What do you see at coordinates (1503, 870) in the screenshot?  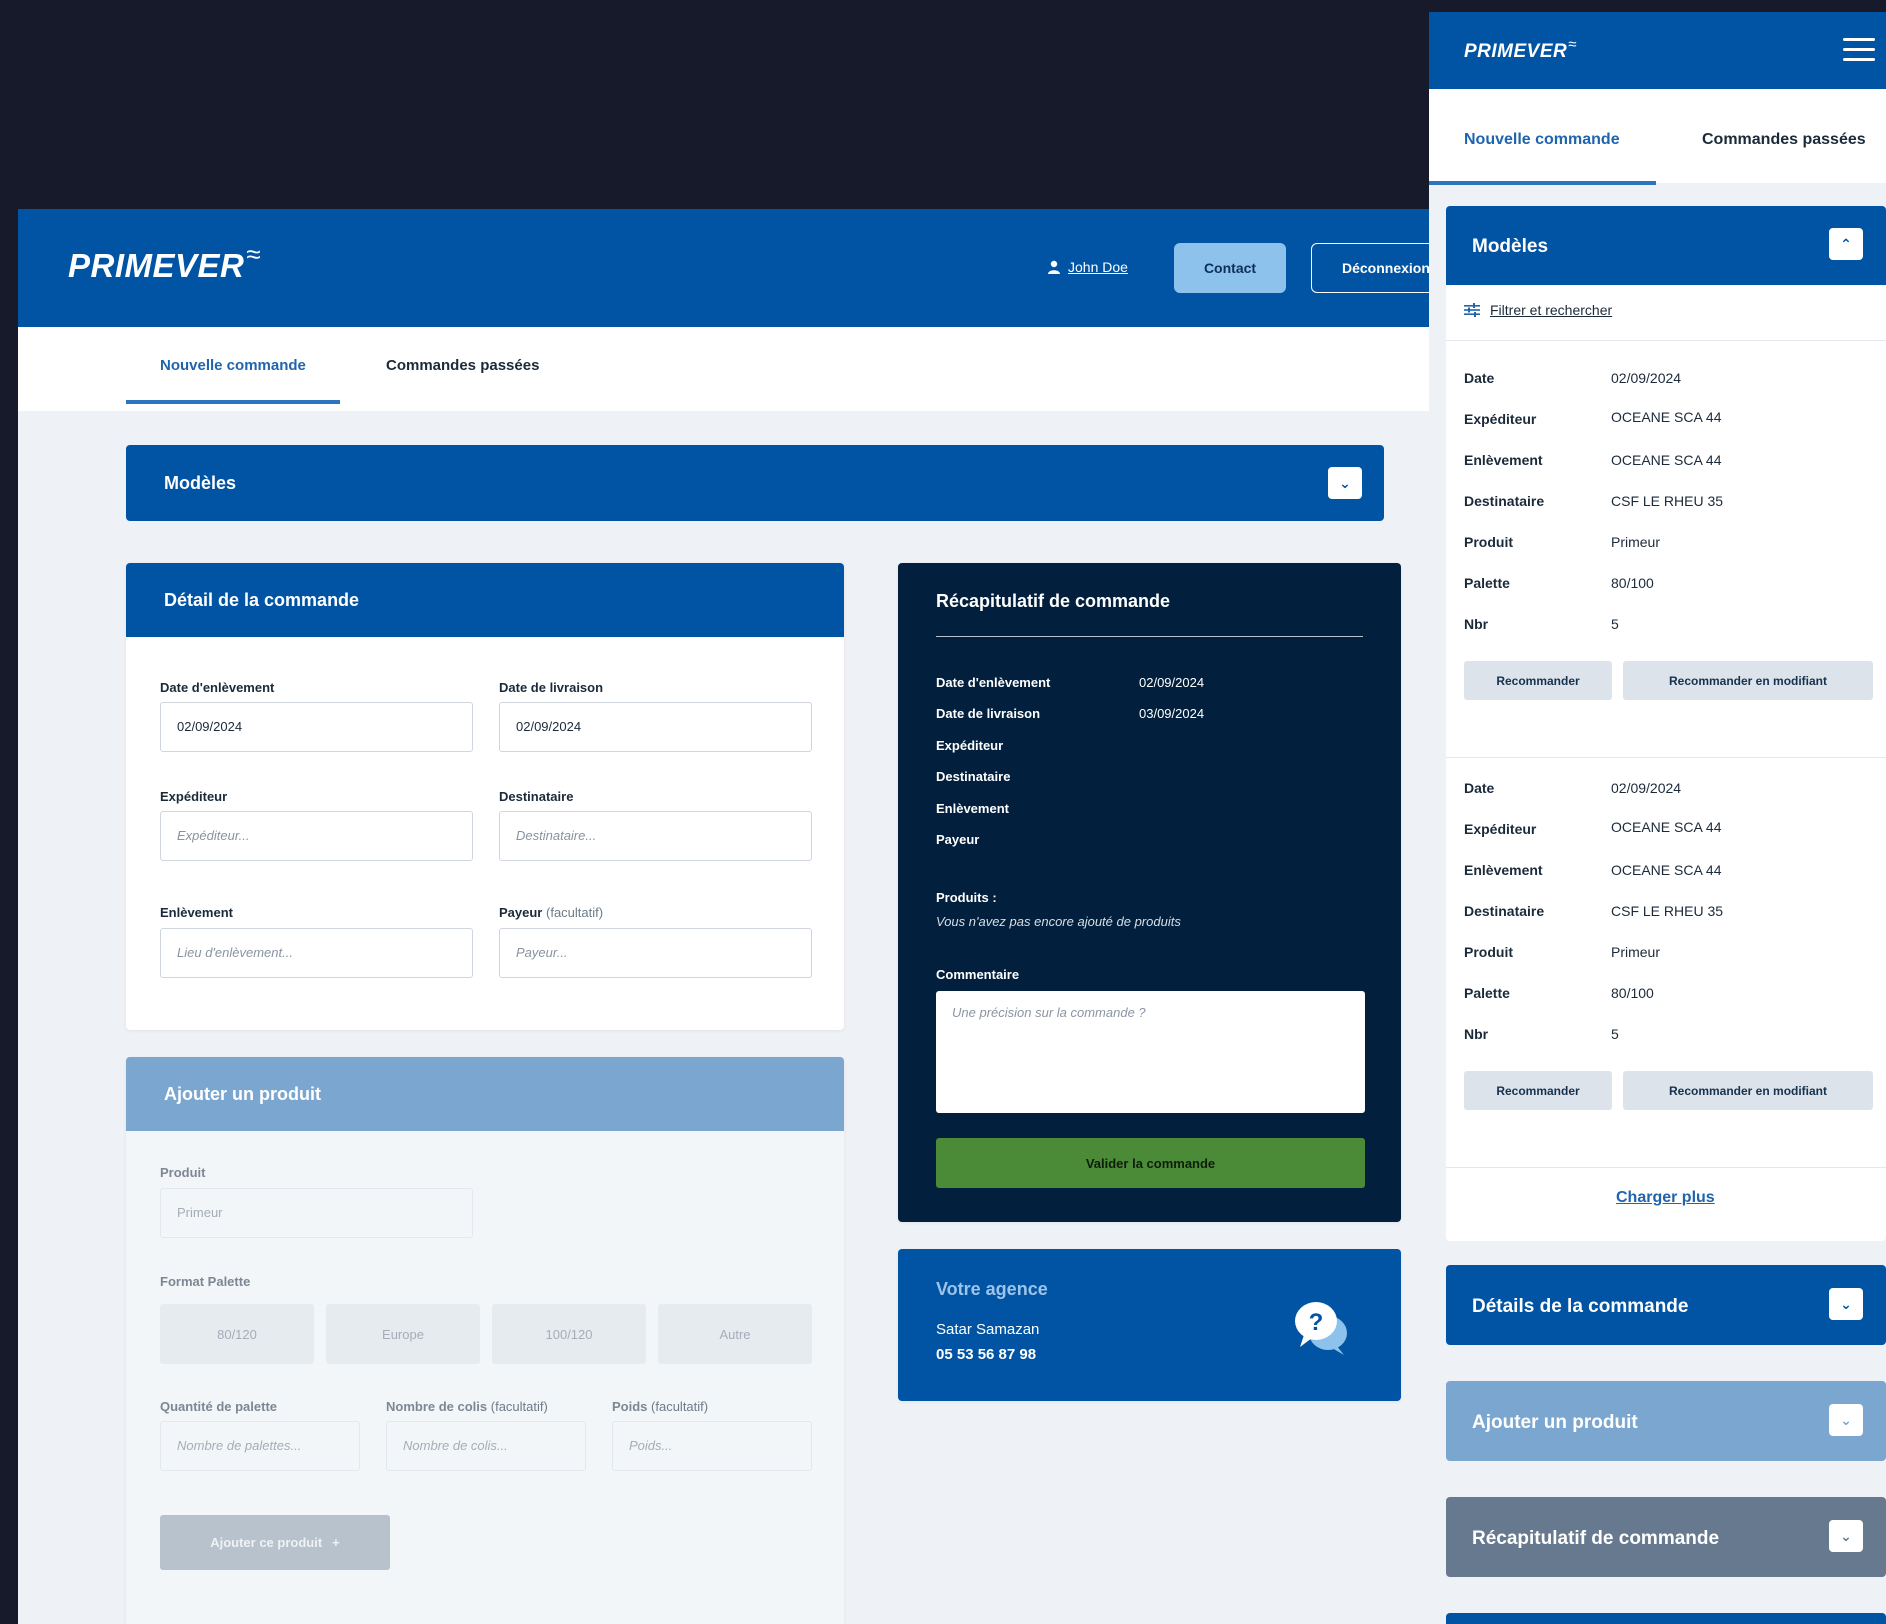 I see `template-row-label: Enlèvement` at bounding box center [1503, 870].